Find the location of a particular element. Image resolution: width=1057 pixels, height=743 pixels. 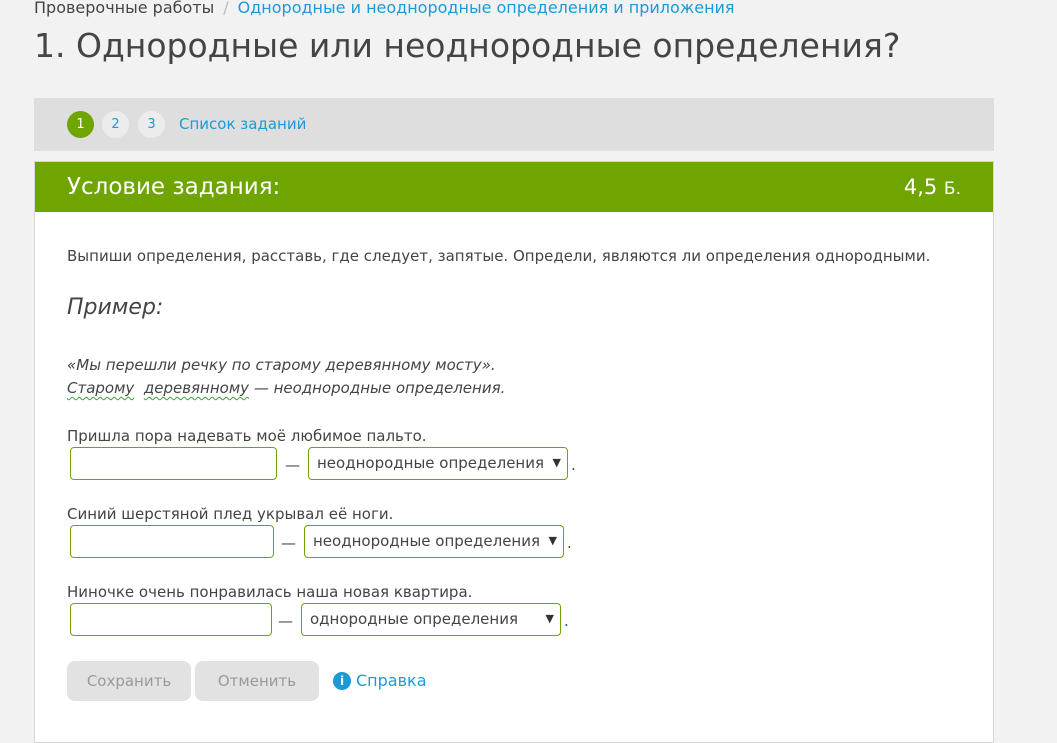

step-2-button: 2 is located at coordinates (115, 124).